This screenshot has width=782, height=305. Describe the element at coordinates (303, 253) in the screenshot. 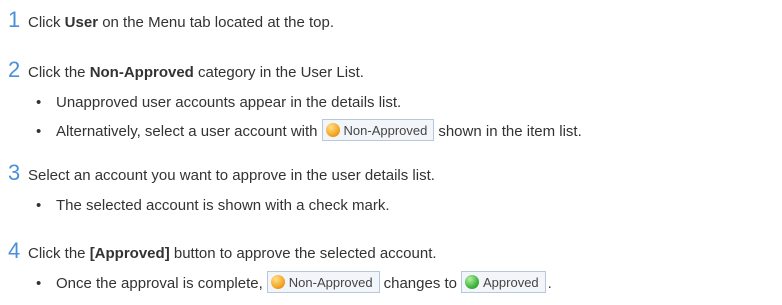

I see `step-text-post: button to approve the selected account.` at that location.